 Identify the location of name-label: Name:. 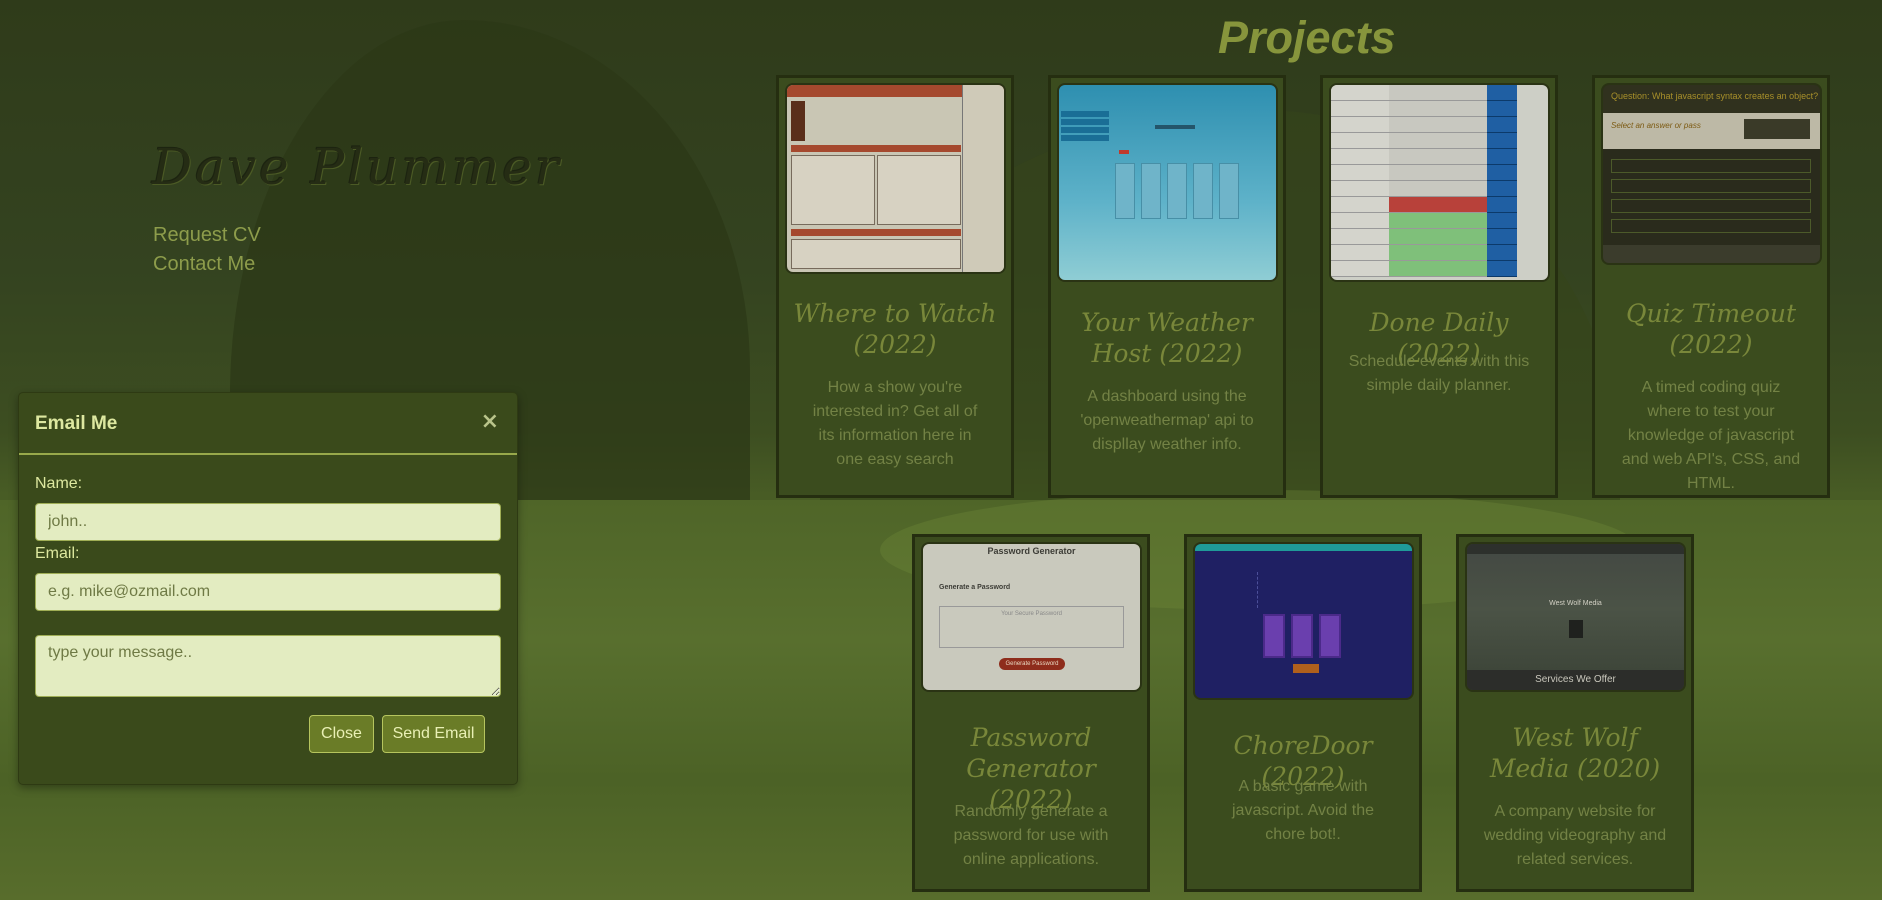
(59, 483).